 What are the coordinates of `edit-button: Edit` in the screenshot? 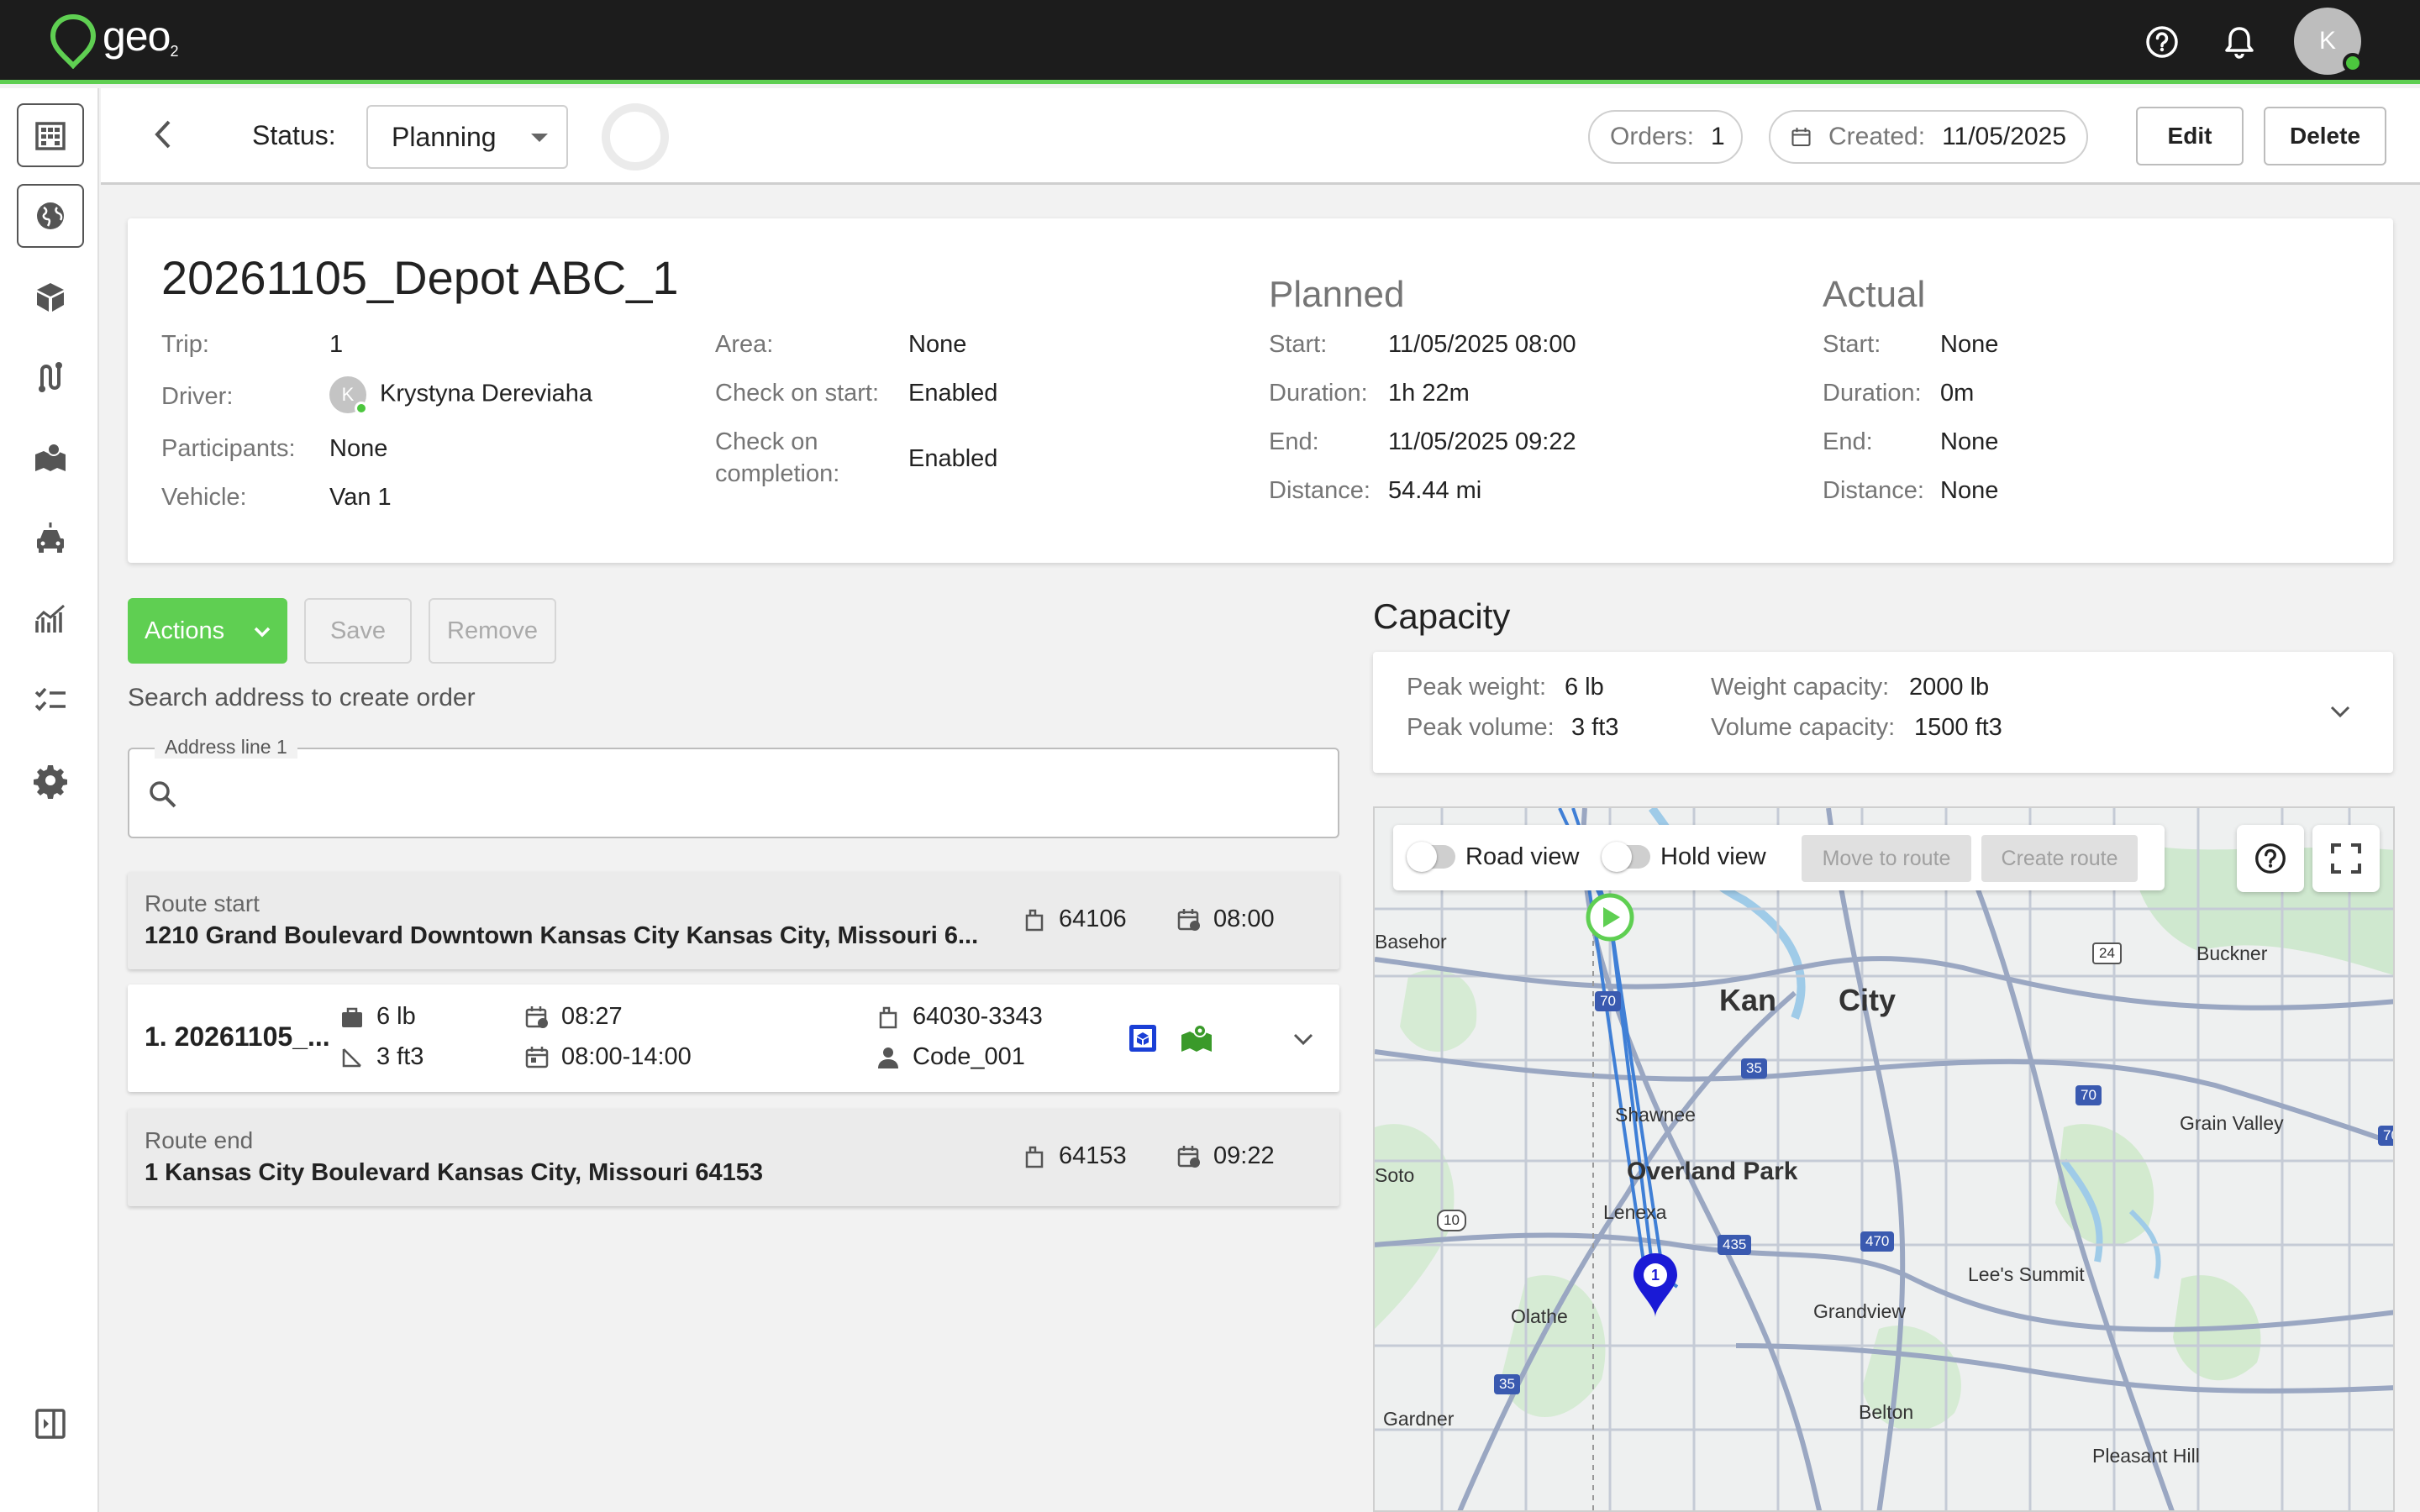 It's located at (2190, 136).